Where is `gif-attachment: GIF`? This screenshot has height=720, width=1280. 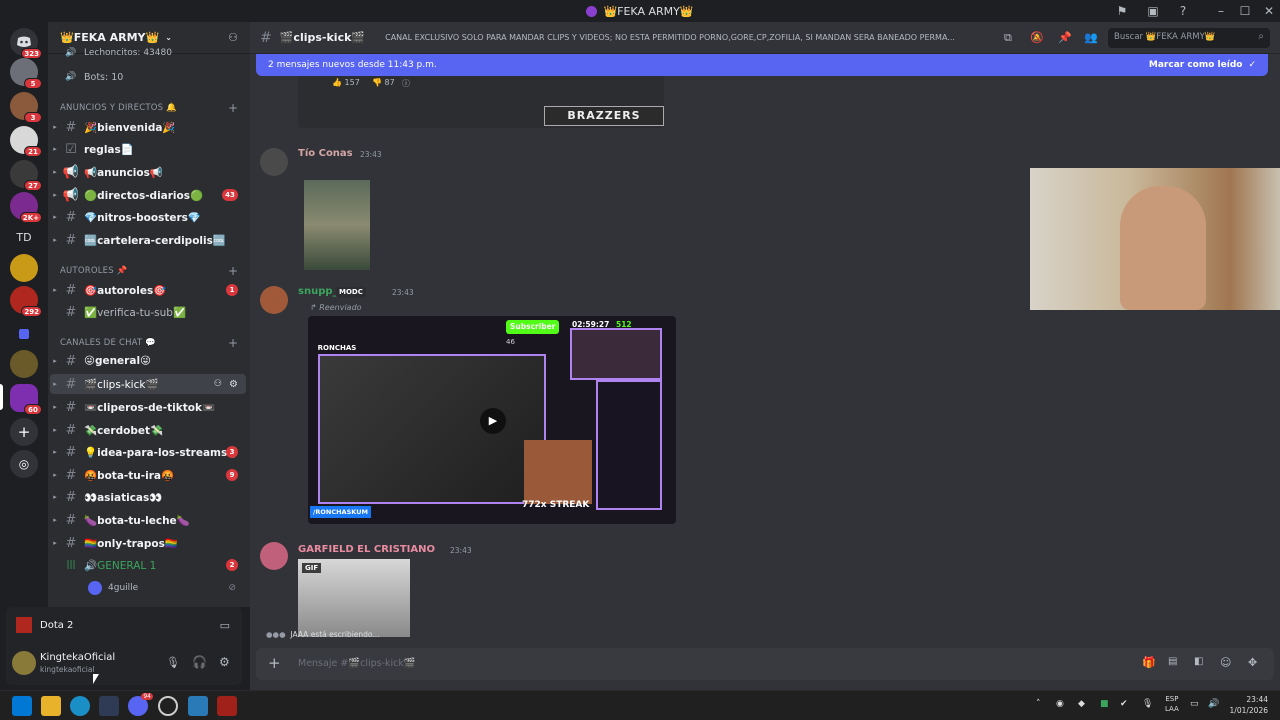
gif-attachment: GIF is located at coordinates (354, 598).